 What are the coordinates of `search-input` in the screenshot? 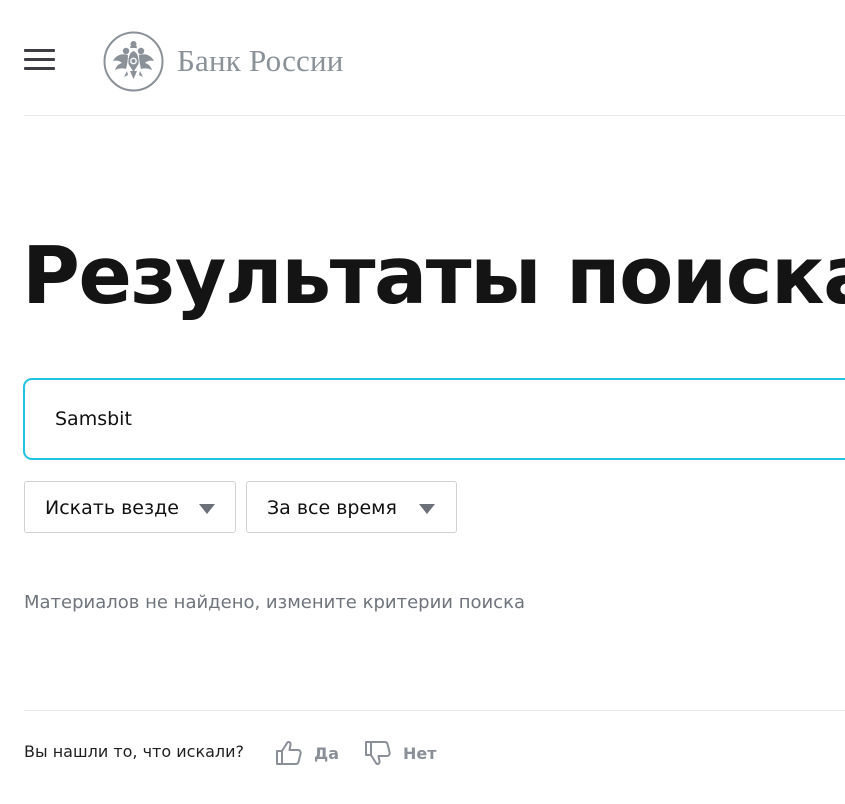 It's located at (435, 419).